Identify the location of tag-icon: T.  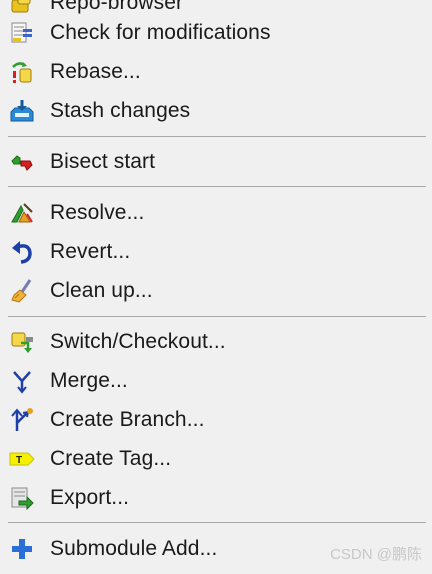
(22, 459).